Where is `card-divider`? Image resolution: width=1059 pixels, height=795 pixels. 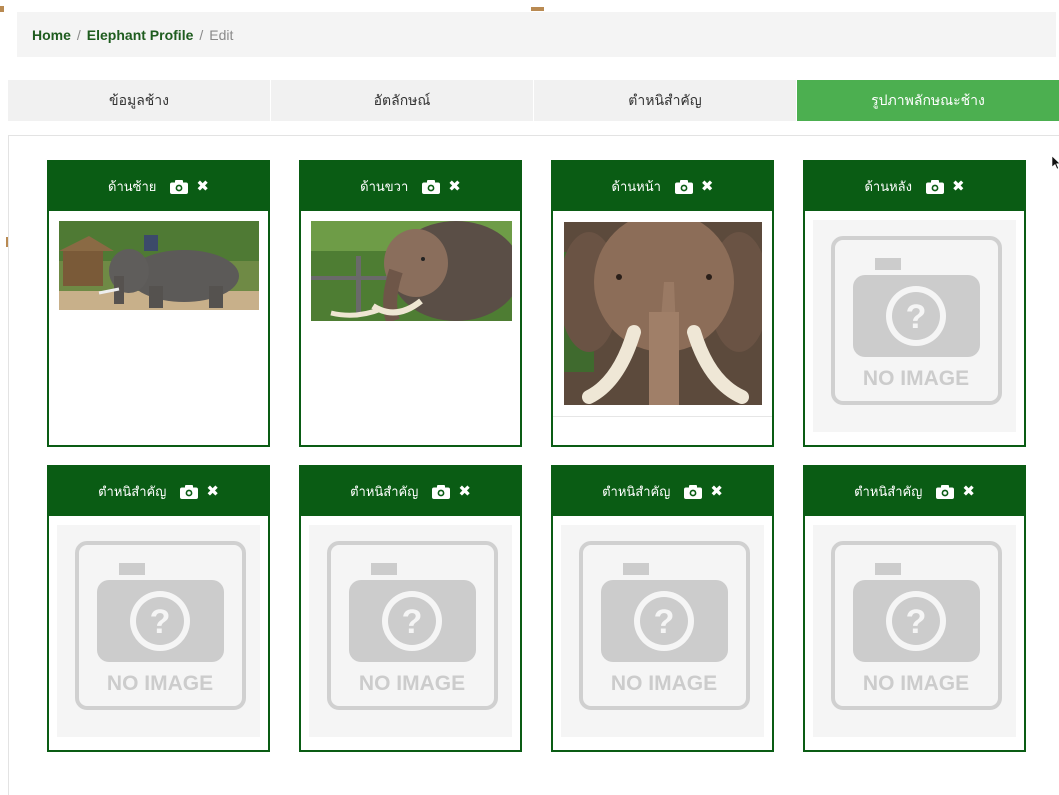 card-divider is located at coordinates (662, 416).